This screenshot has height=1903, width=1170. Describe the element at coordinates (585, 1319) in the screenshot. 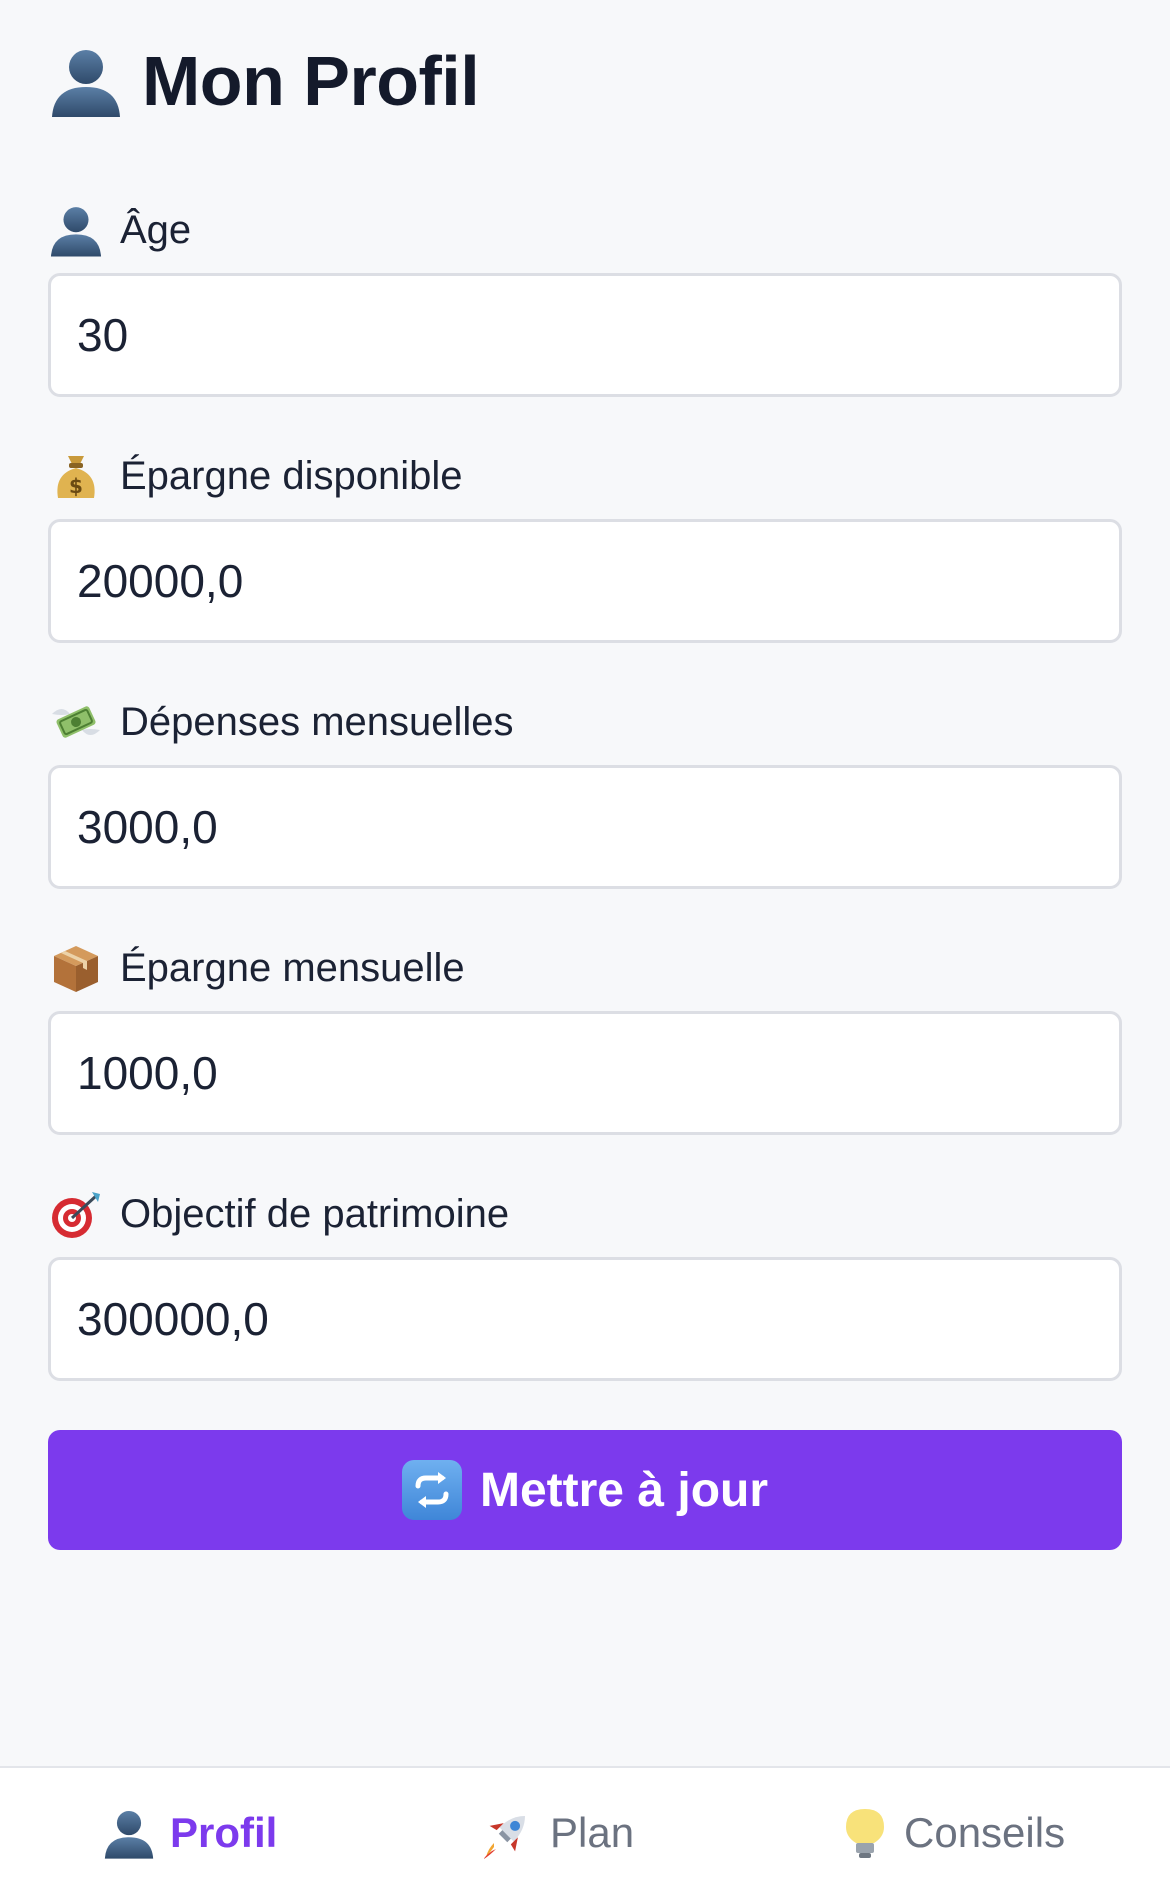

I see `wealth-goal-input: 300000,0` at that location.